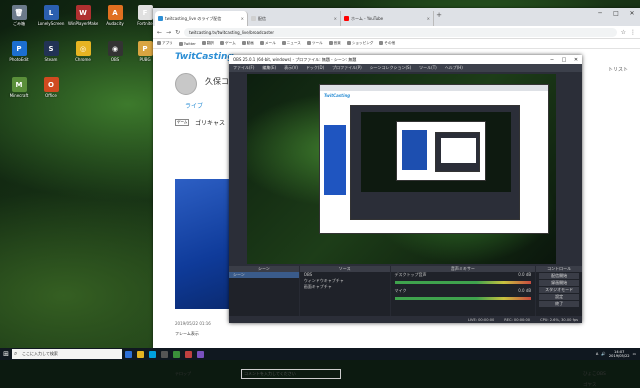 This screenshot has width=640, height=388. Describe the element at coordinates (51, 23) in the screenshot. I see `desktop-icon-label: LonelyScreen` at that location.